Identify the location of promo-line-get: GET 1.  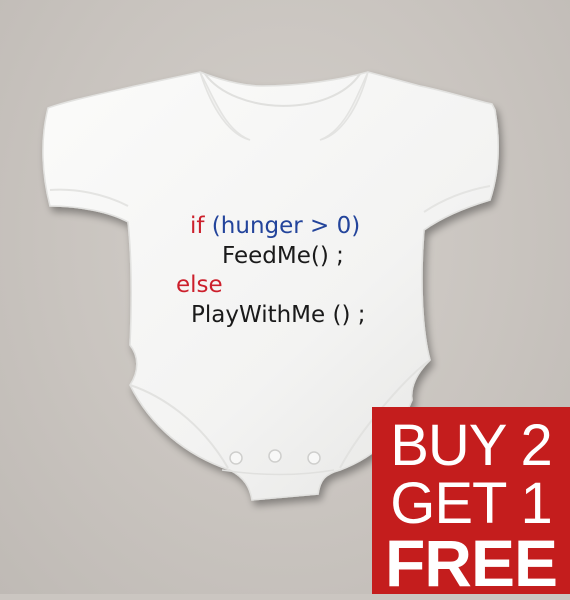
(471, 503).